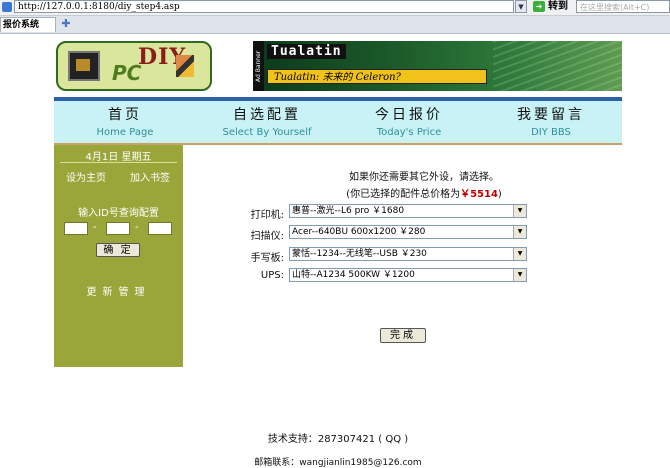  I want to click on printer-label: 打印机:, so click(267, 215).